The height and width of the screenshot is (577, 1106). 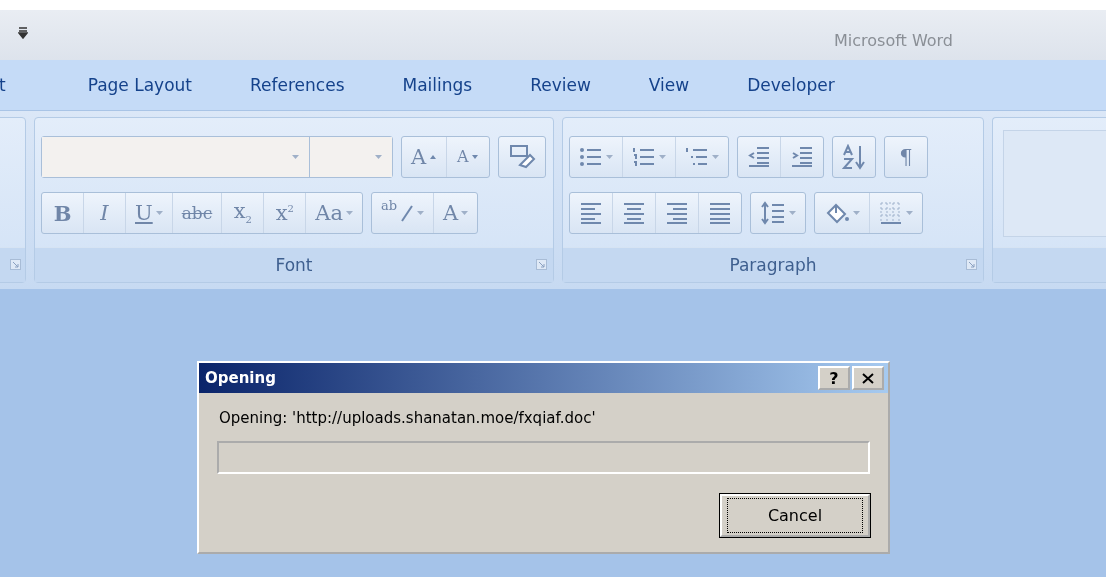 What do you see at coordinates (437, 85) in the screenshot?
I see `ribbon-tab: Mailings` at bounding box center [437, 85].